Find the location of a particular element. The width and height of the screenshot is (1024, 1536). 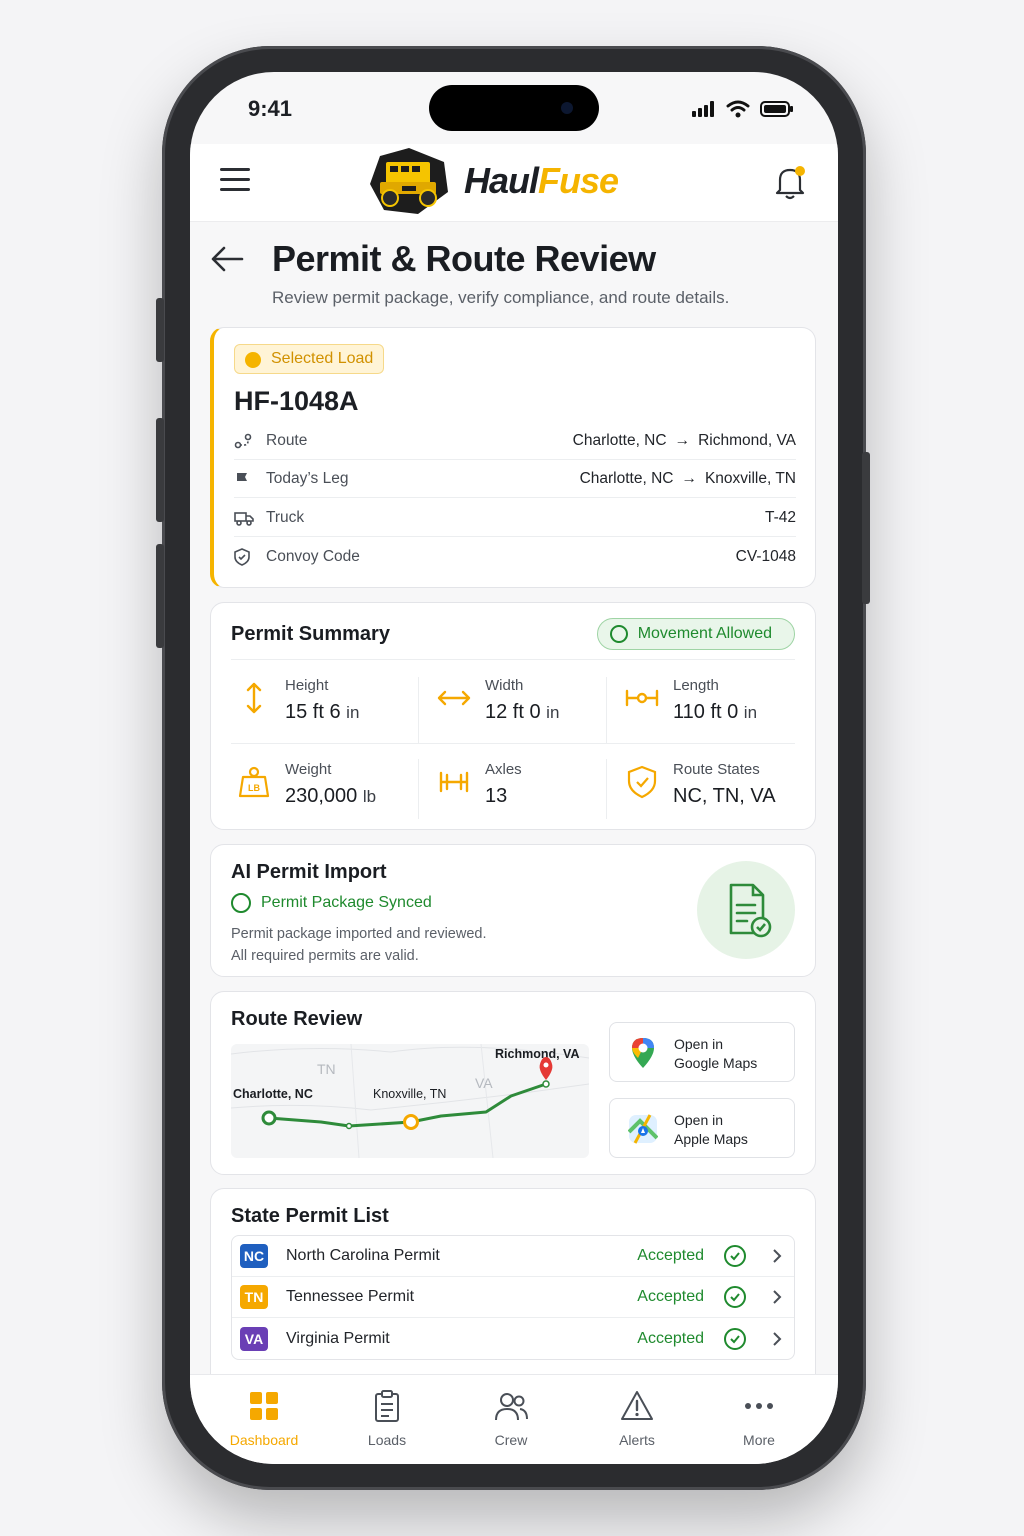

axles-icon is located at coordinates (454, 782).